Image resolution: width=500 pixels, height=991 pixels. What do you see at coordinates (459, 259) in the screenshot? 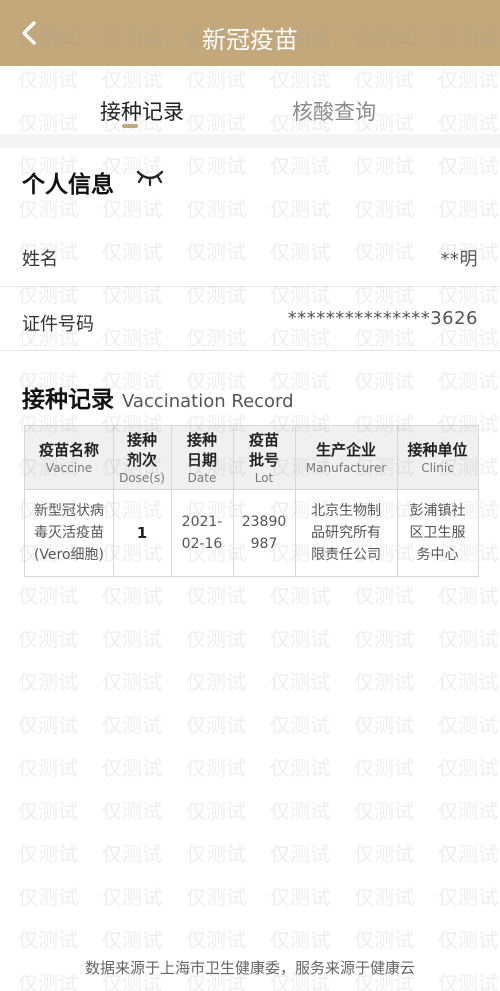
I see `name-value: **明` at bounding box center [459, 259].